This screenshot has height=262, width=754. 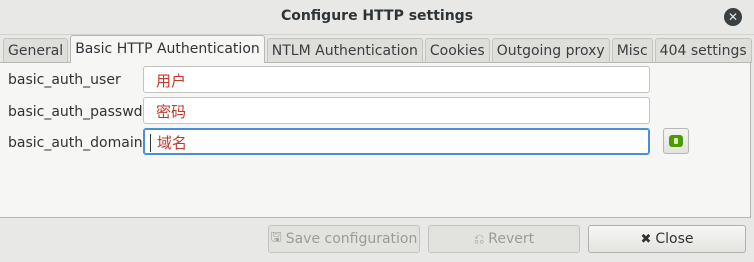 What do you see at coordinates (276, 237) in the screenshot?
I see `save-icon: 🖫` at bounding box center [276, 237].